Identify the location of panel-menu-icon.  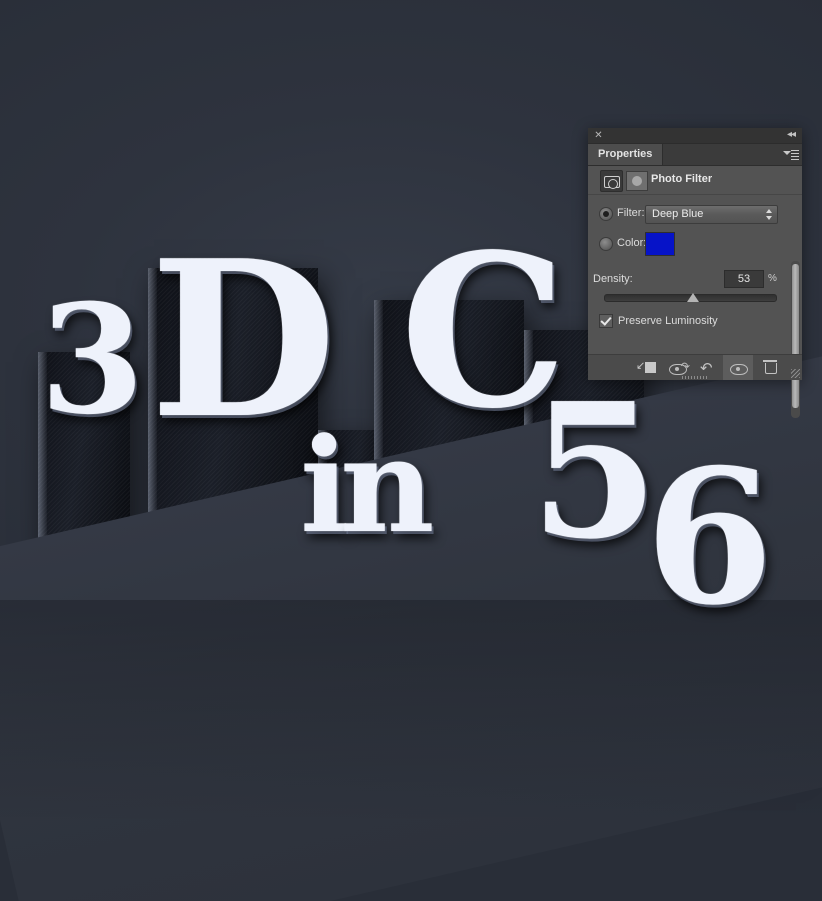
(791, 154).